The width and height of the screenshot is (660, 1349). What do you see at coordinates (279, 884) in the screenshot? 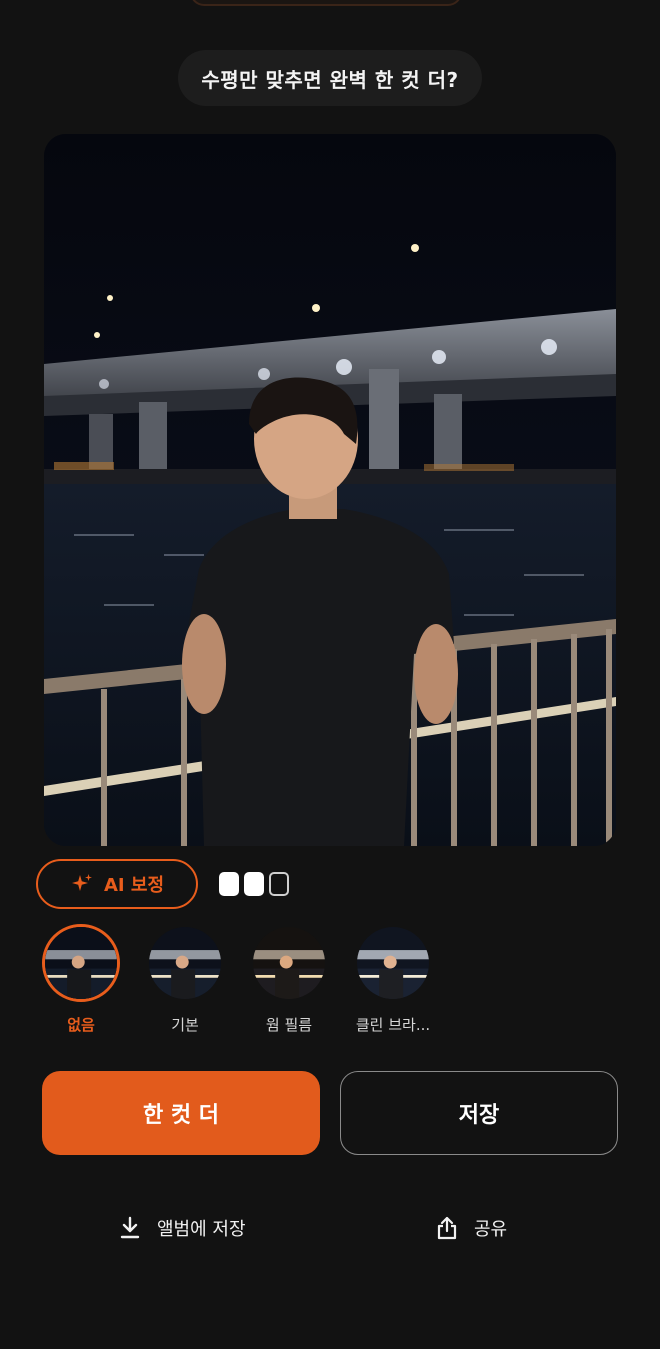
I see `credit-empty` at bounding box center [279, 884].